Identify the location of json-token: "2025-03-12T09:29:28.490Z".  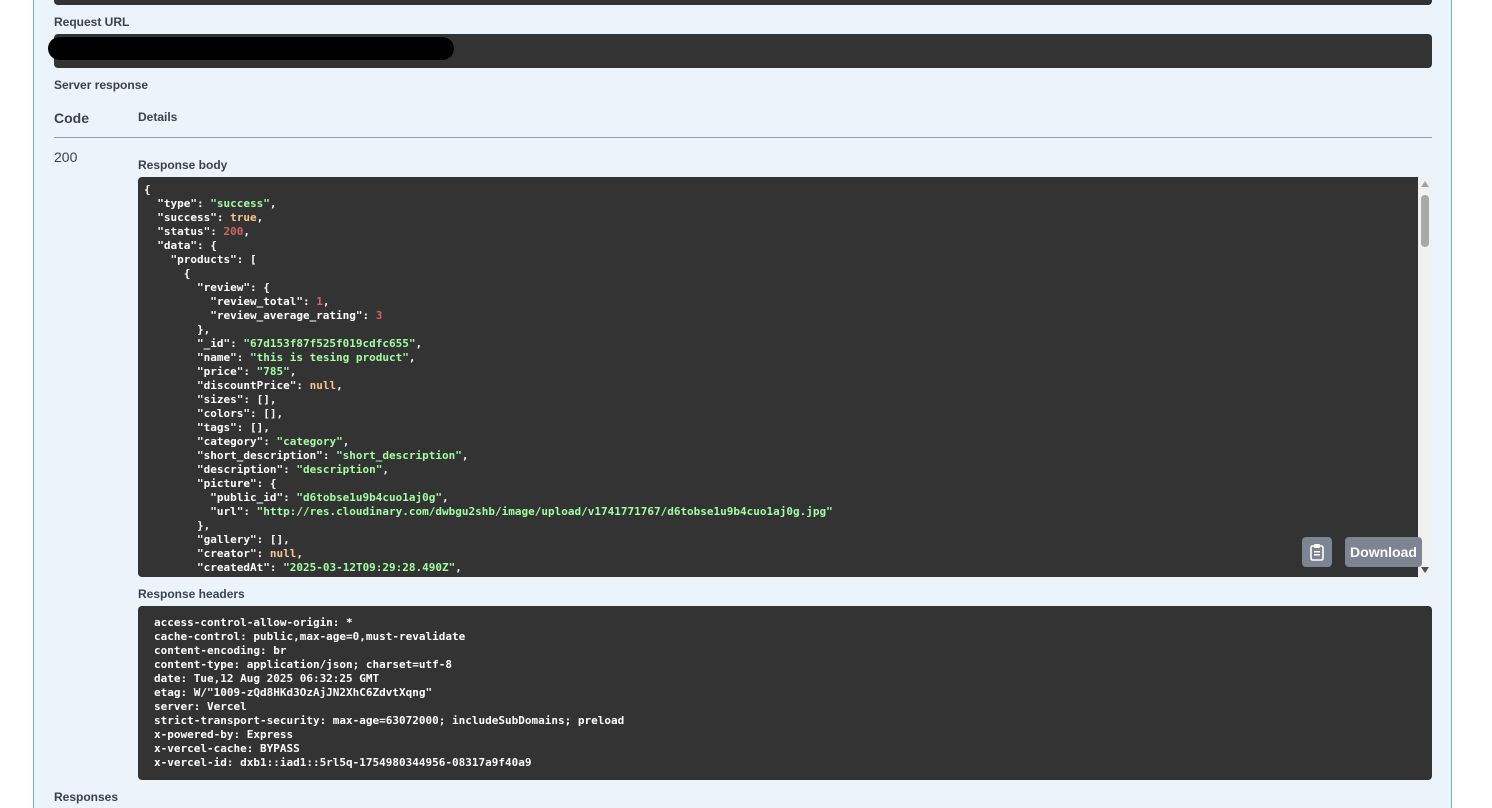
(369, 567).